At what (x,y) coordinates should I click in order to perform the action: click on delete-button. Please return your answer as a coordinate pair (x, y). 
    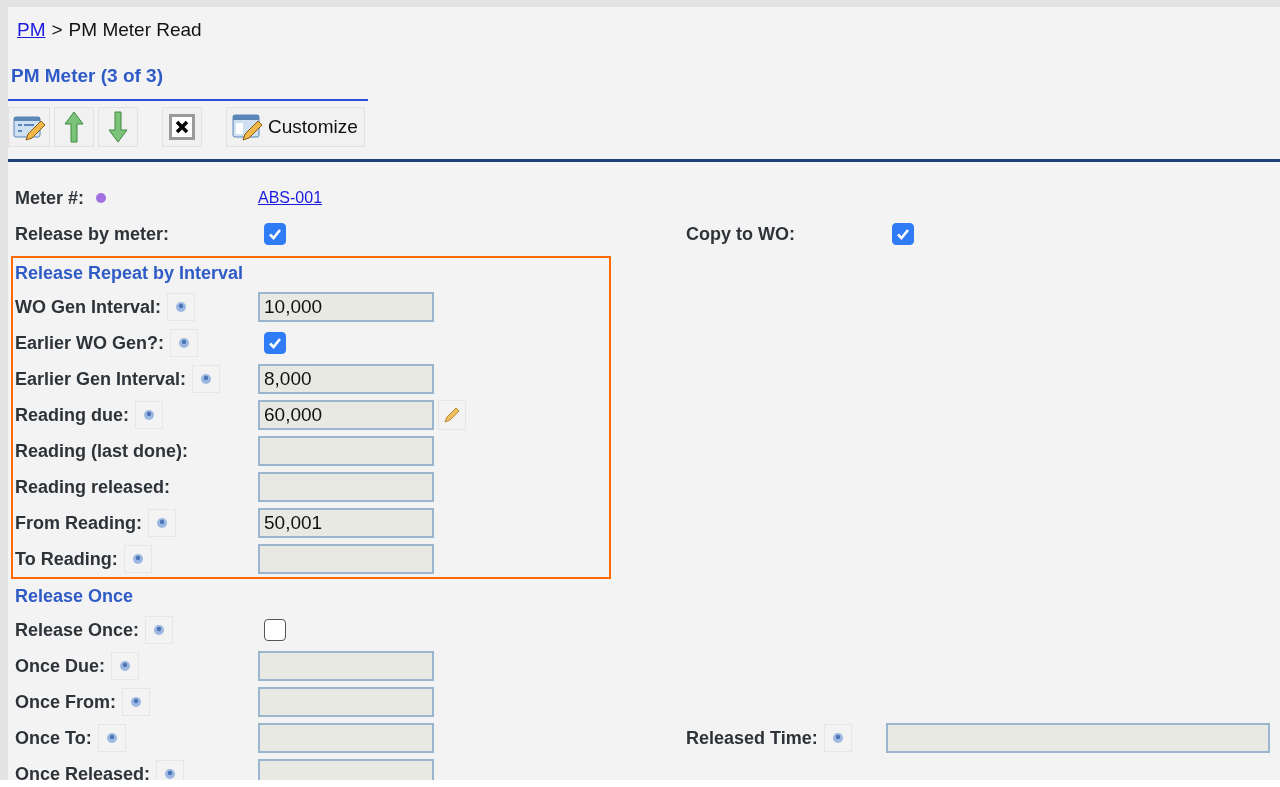
    Looking at the image, I should click on (182, 127).